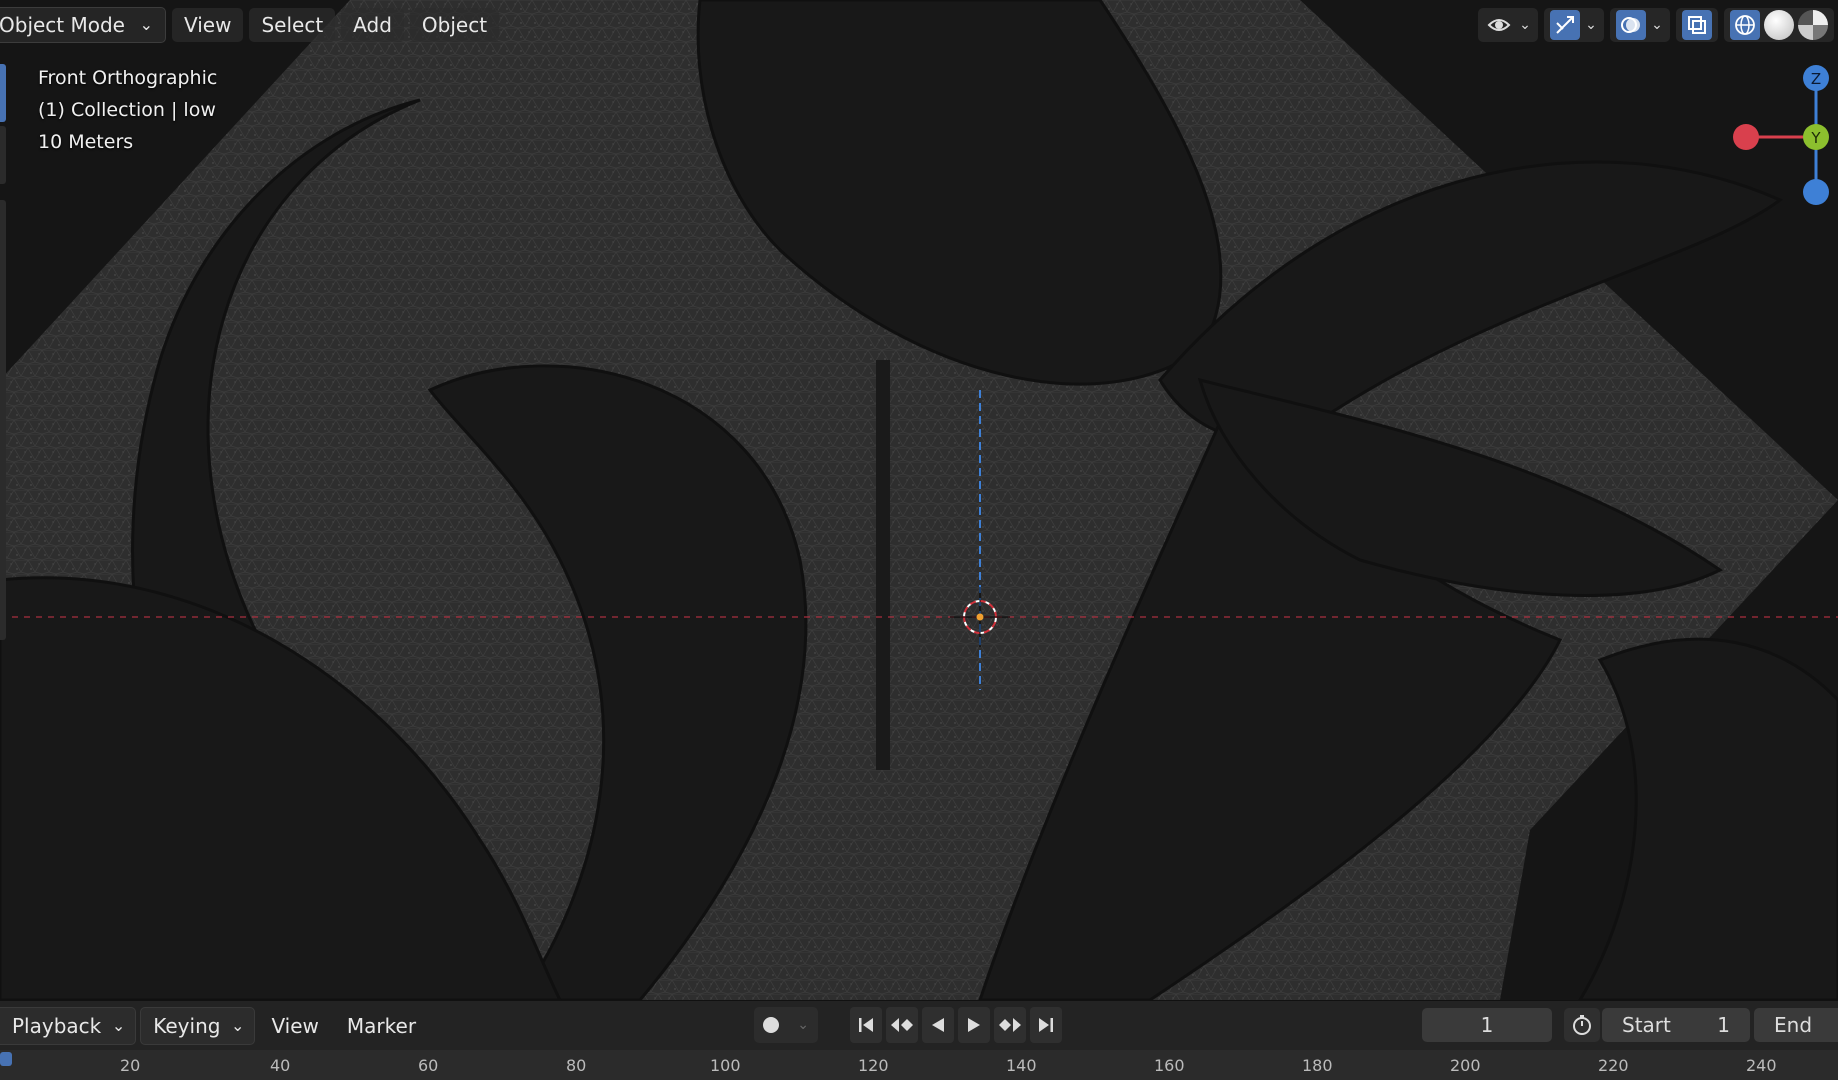  I want to click on view-name: Front Orthographic, so click(128, 78).